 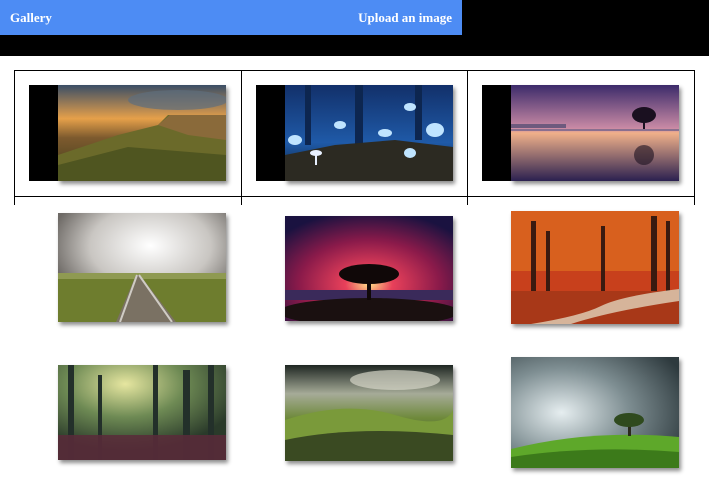 What do you see at coordinates (405, 18) in the screenshot?
I see `upload-image-link: Upload an image` at bounding box center [405, 18].